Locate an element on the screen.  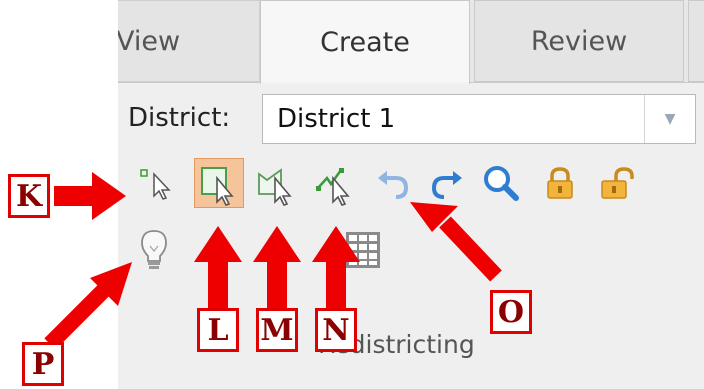
zoom-button is located at coordinates (502, 184).